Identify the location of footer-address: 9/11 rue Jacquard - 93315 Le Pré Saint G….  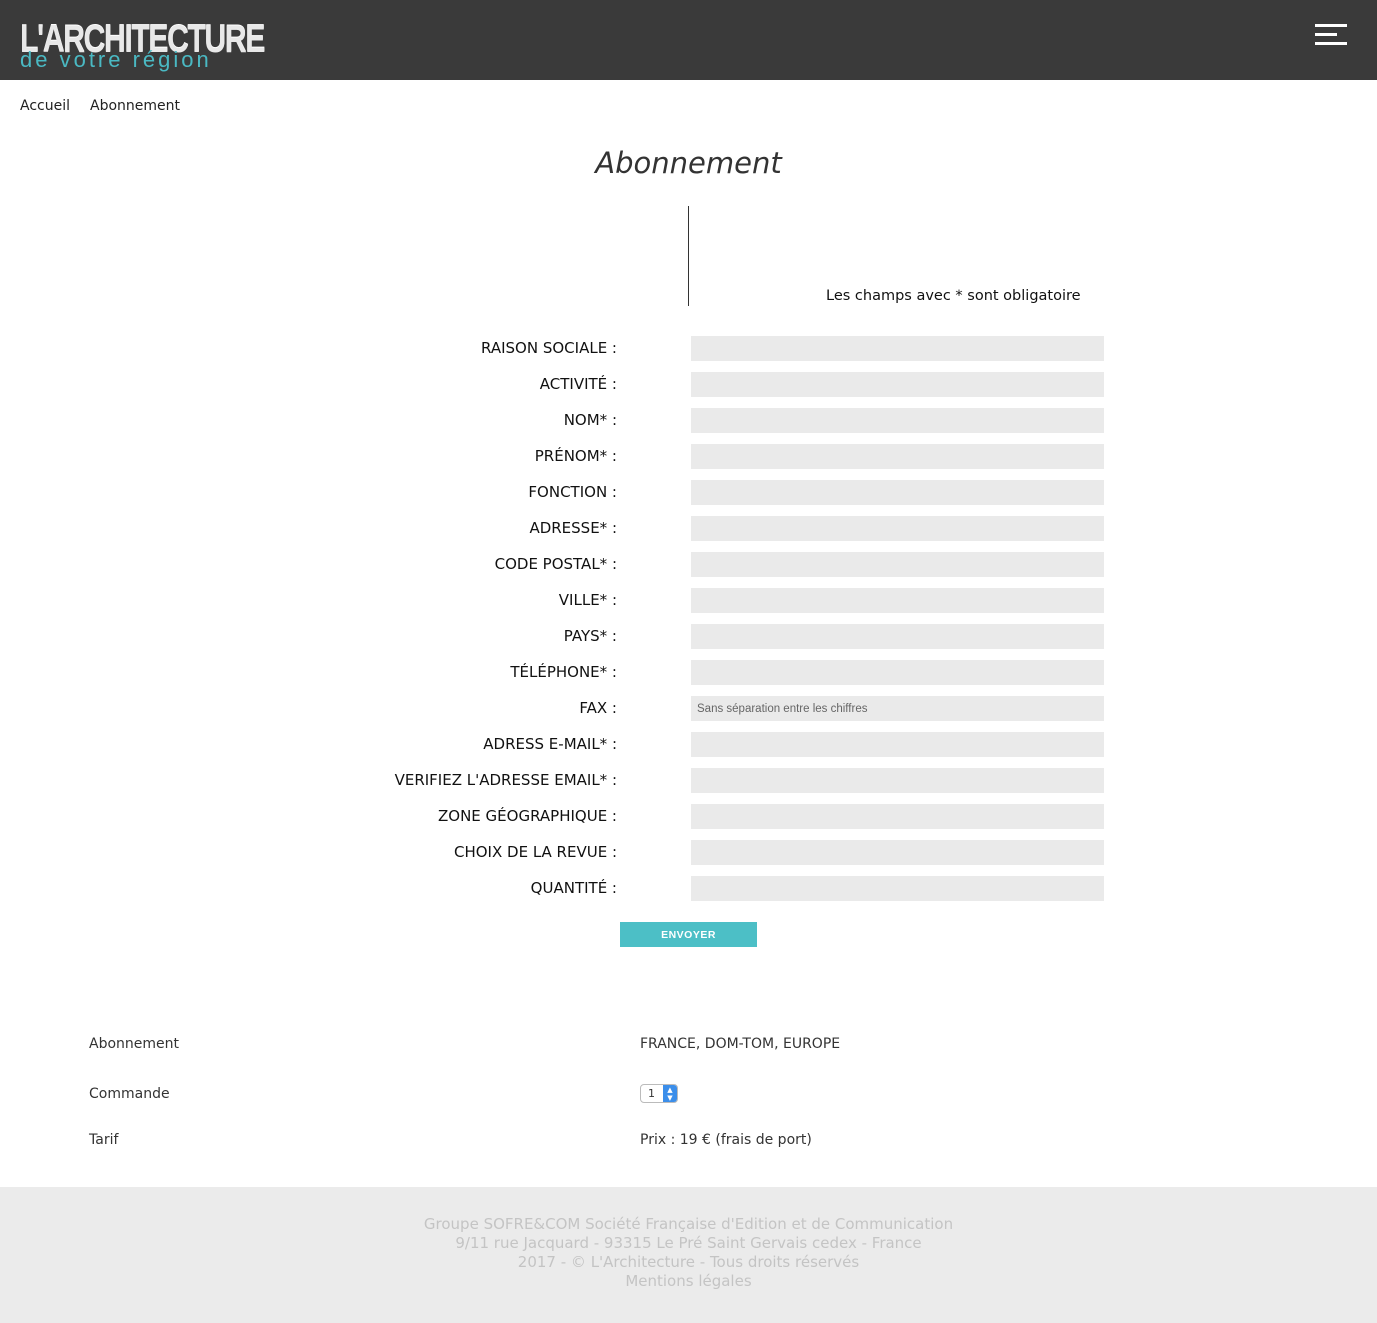
(688, 1243).